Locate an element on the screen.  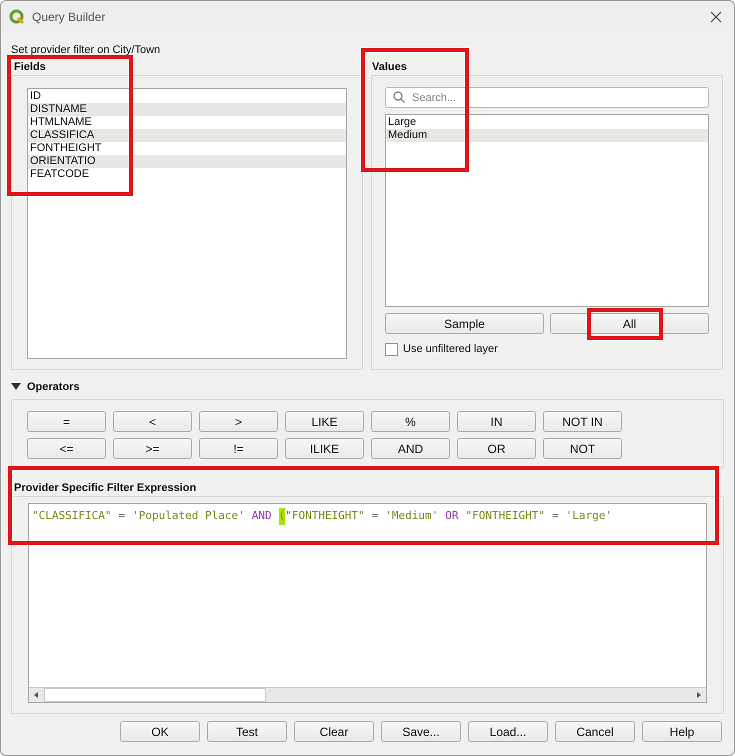
push-button: < is located at coordinates (152, 421).